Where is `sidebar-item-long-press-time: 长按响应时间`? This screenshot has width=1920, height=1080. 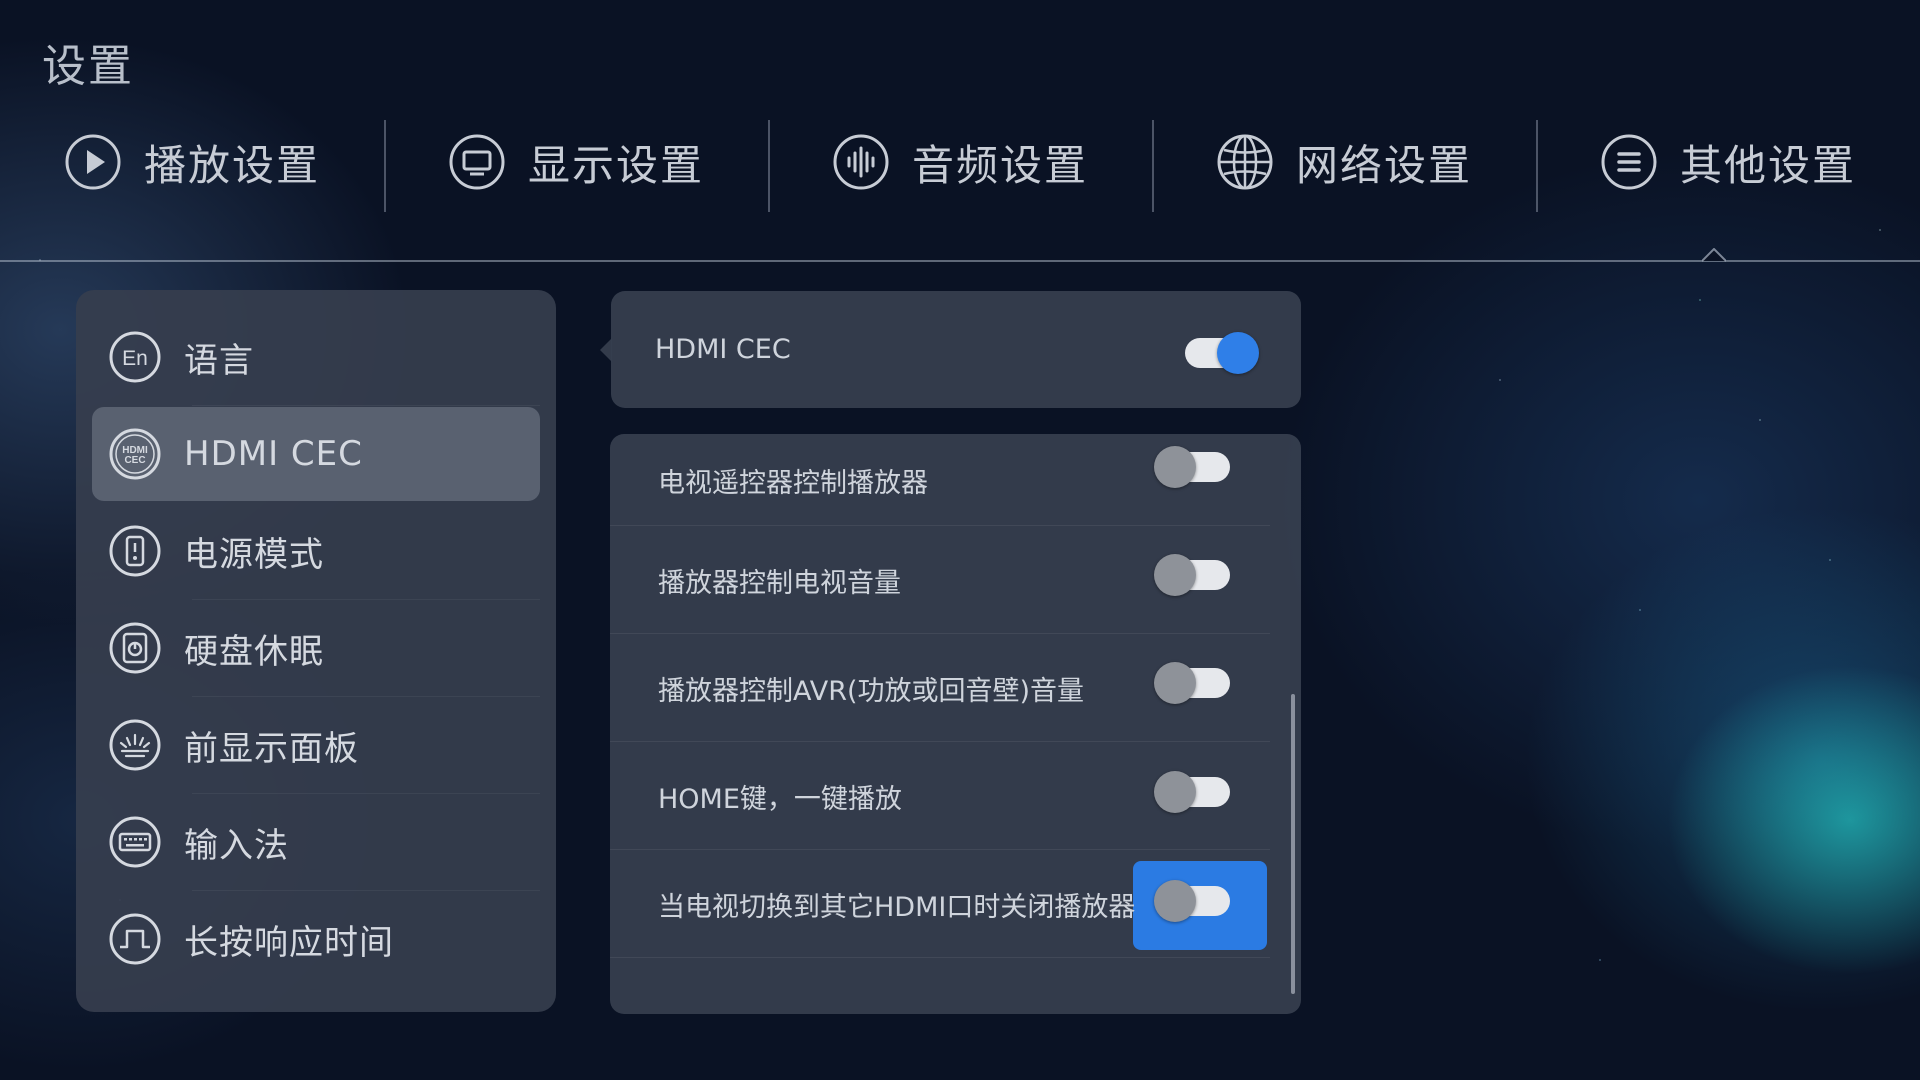 sidebar-item-long-press-time: 长按响应时间 is located at coordinates (316, 939).